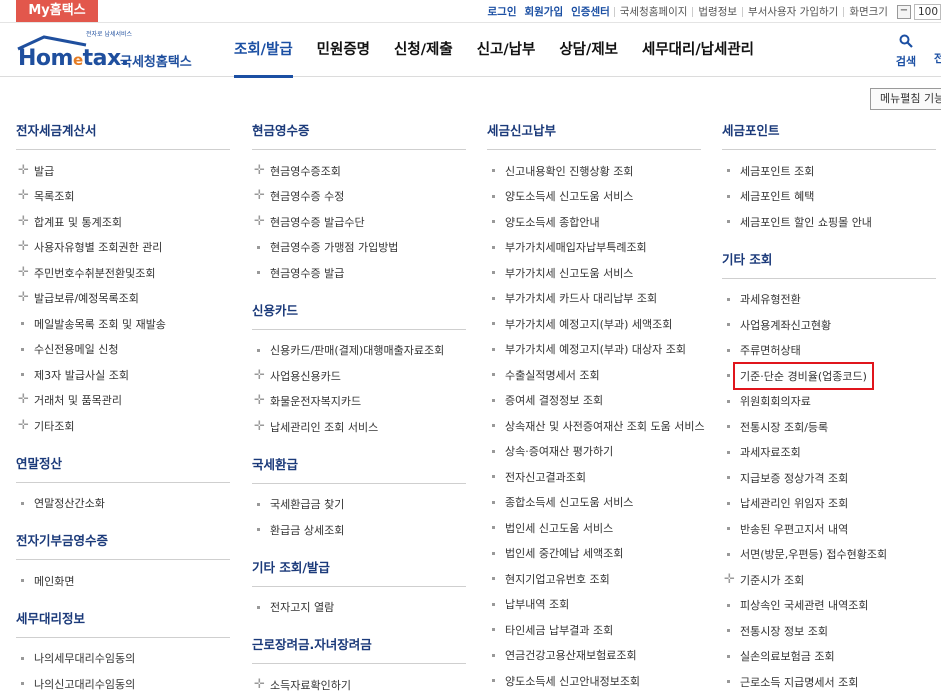 This screenshot has width=941, height=692. Describe the element at coordinates (594, 222) in the screenshot. I see `menu-item: 양도소득세 종합안내` at that location.